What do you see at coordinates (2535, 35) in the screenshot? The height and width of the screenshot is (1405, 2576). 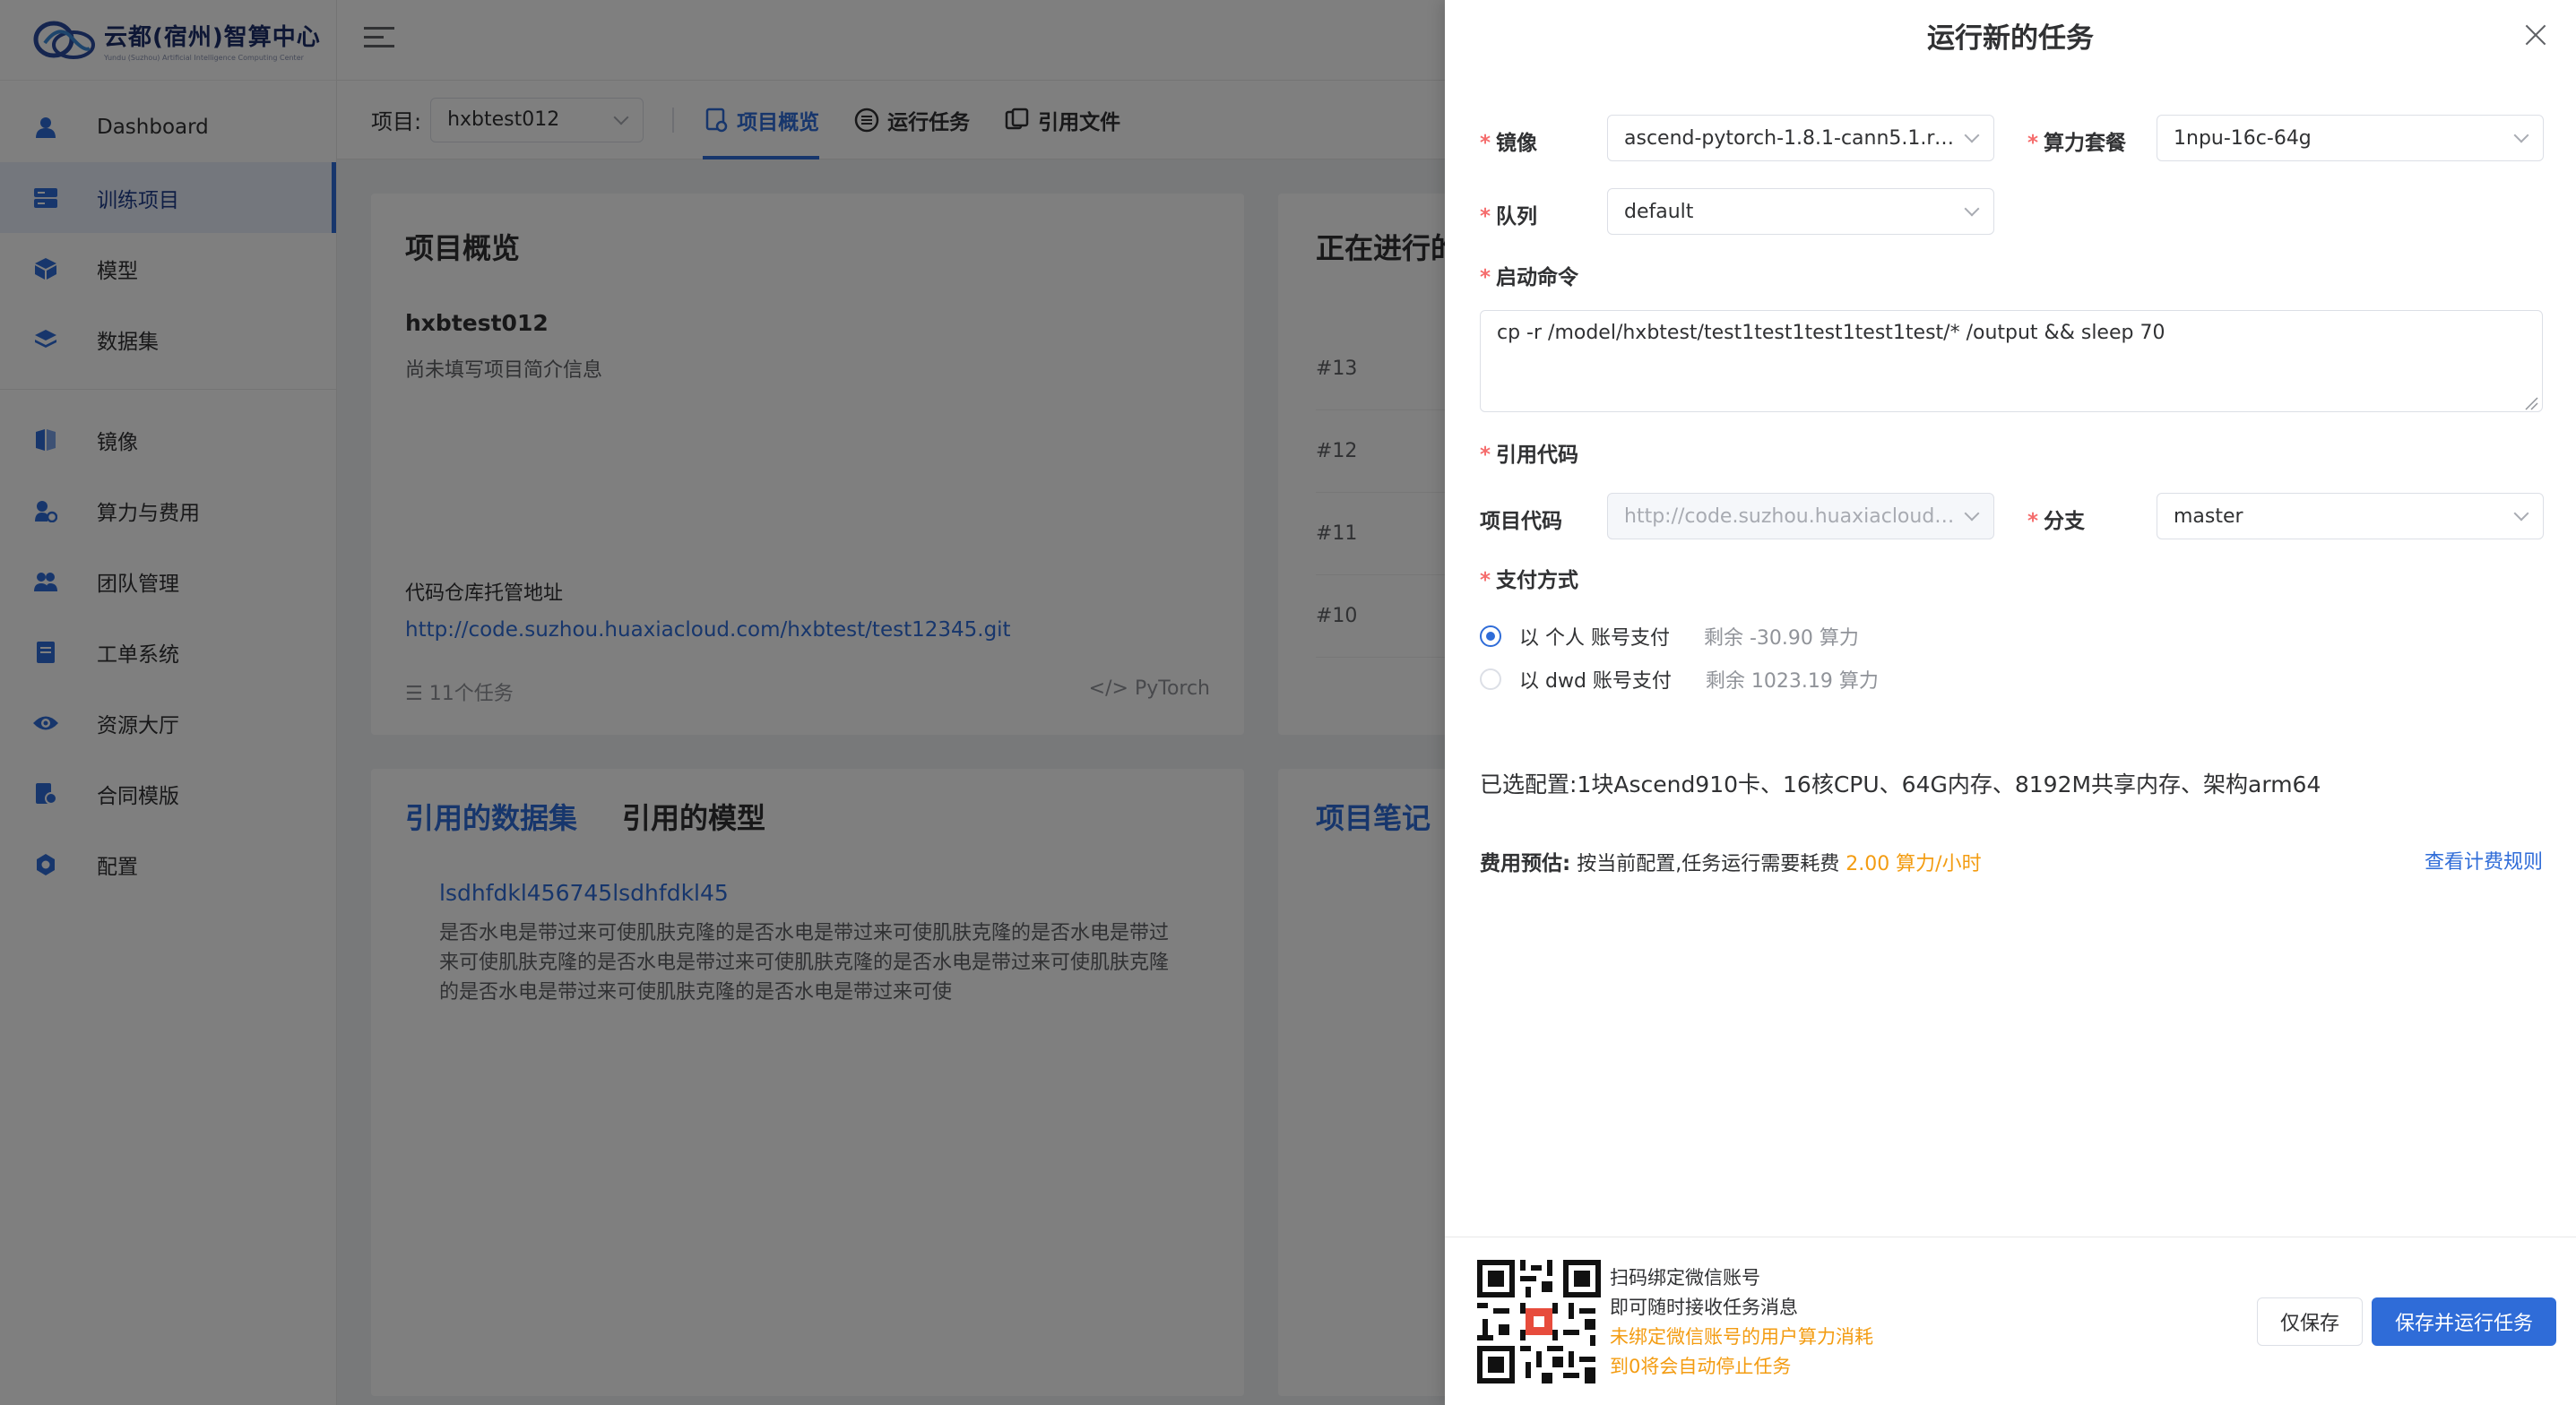 I see `close-icon` at bounding box center [2535, 35].